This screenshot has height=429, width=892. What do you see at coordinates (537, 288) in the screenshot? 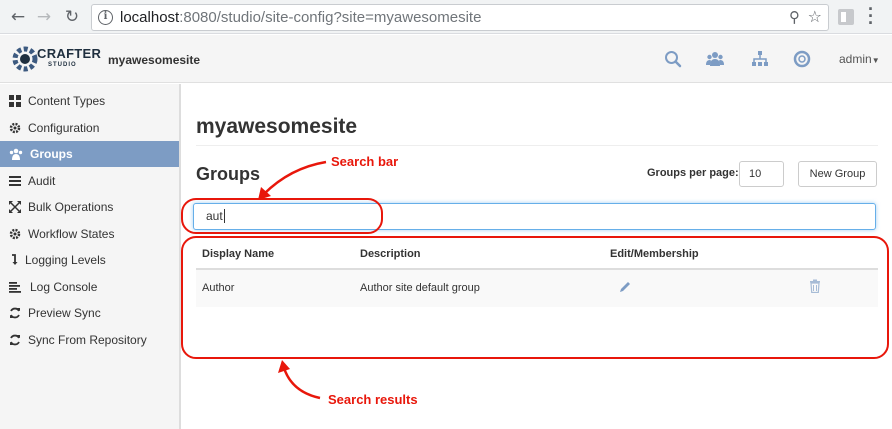
I see `table-row: Author Author site default group` at bounding box center [537, 288].